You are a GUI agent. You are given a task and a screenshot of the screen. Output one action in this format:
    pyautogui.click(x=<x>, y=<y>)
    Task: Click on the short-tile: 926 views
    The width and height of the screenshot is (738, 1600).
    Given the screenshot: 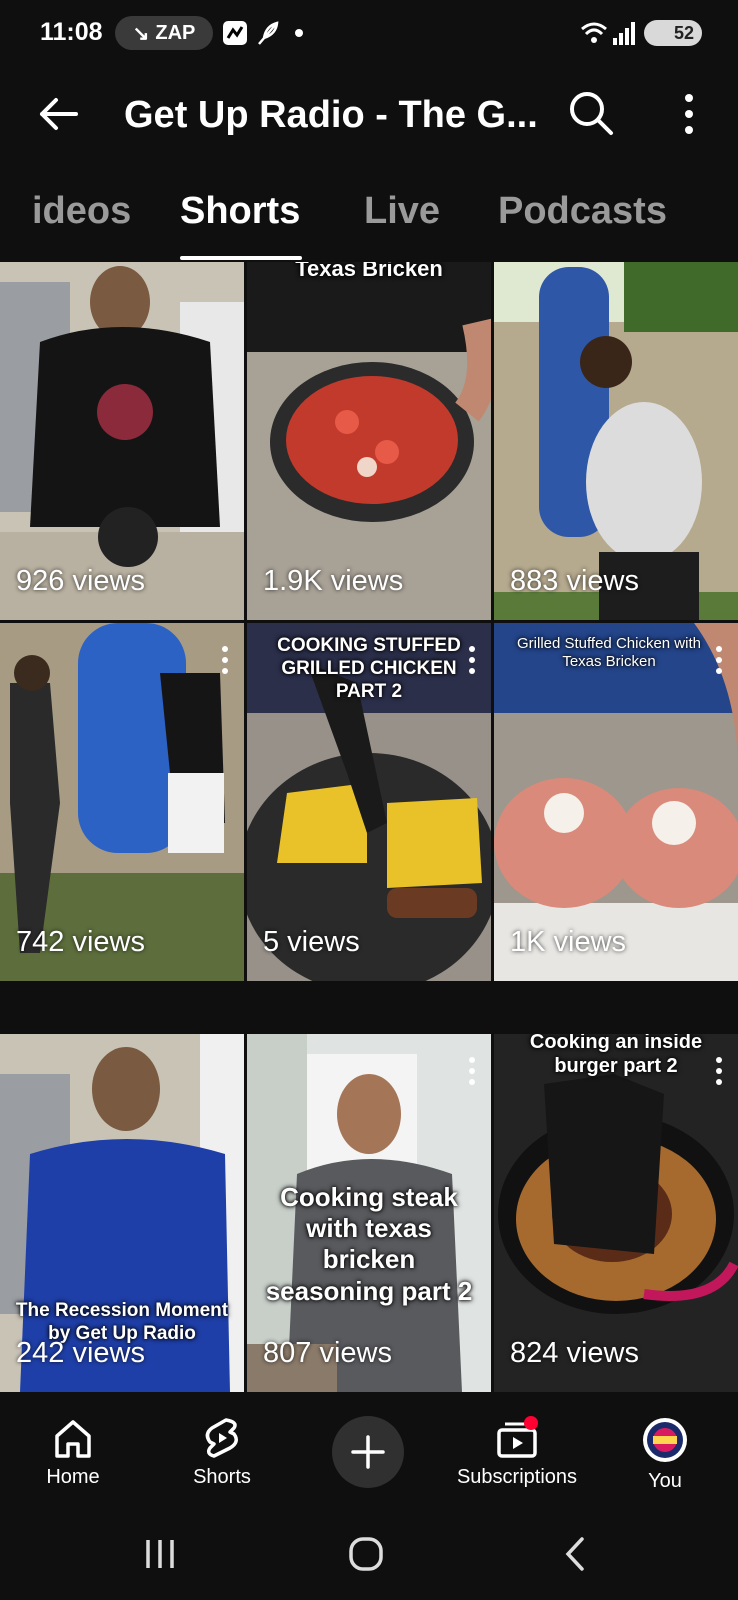 What is the action you would take?
    pyautogui.click(x=122, y=441)
    